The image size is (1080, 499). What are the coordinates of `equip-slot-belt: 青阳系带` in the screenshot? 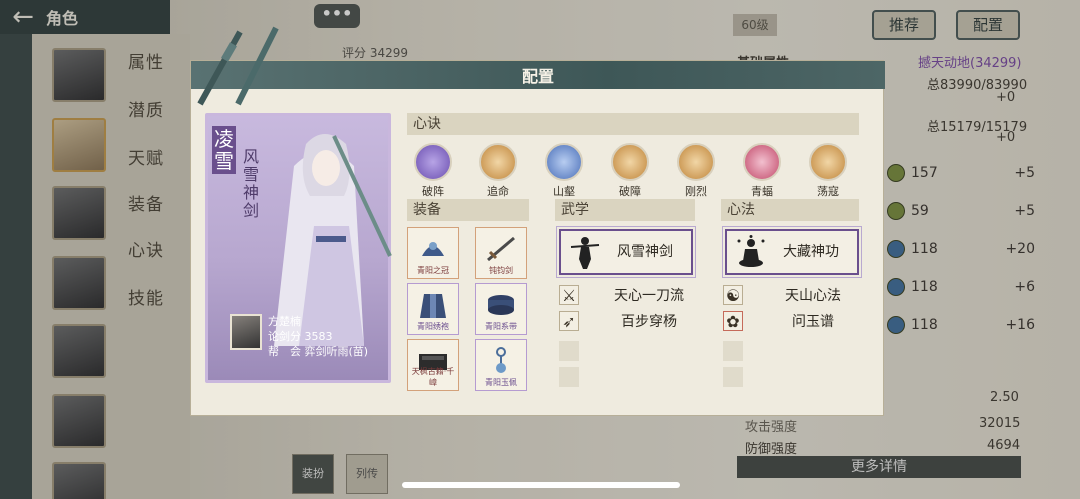 It's located at (501, 309).